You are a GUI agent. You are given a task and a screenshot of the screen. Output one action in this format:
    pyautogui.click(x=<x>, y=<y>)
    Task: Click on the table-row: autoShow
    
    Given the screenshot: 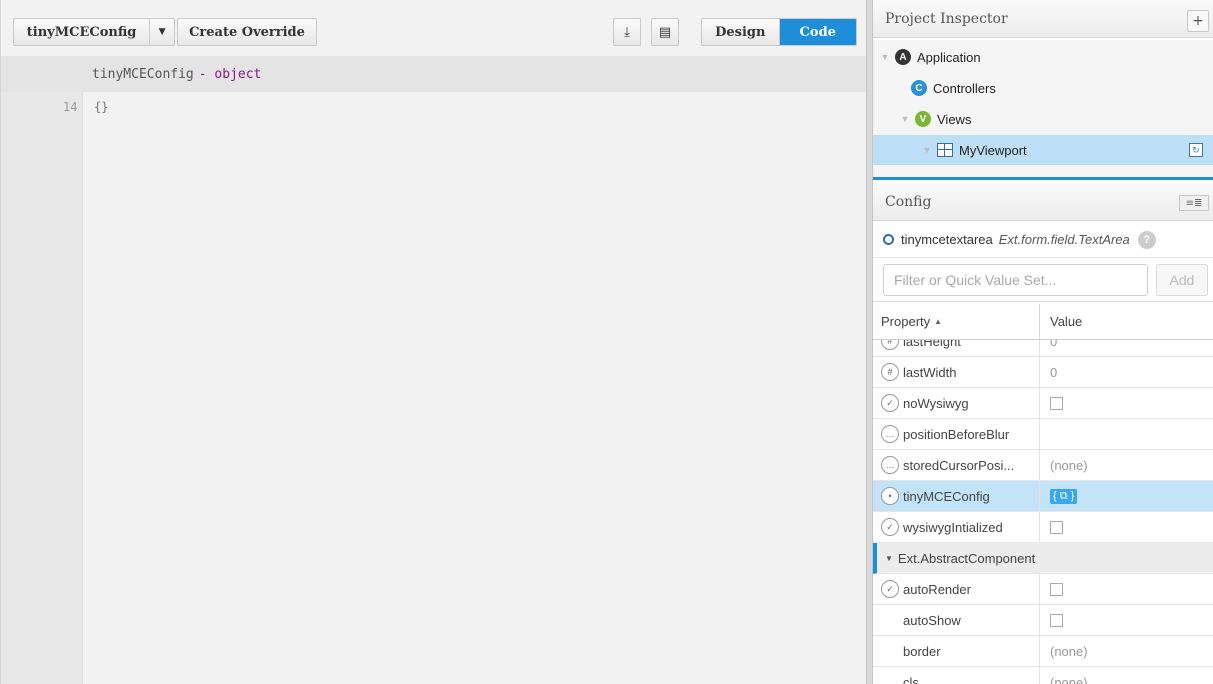 What is the action you would take?
    pyautogui.click(x=1043, y=620)
    